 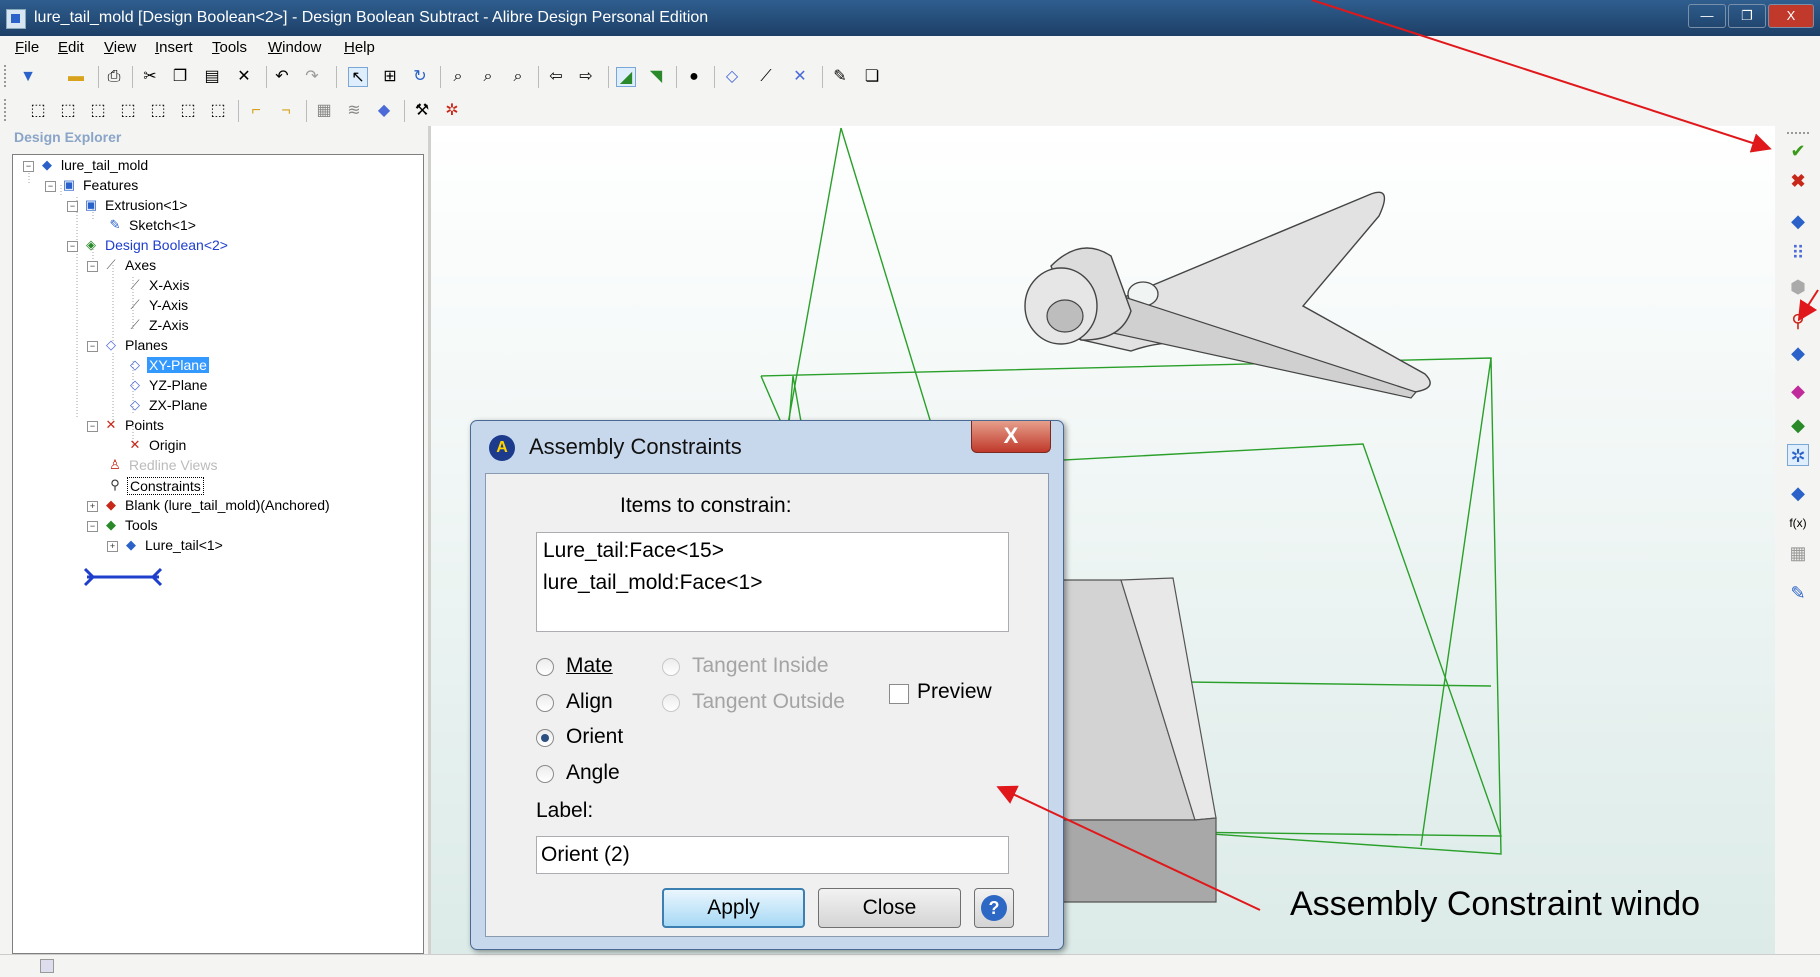 What do you see at coordinates (800, 77) in the screenshot?
I see `point-tool-icon: ✕` at bounding box center [800, 77].